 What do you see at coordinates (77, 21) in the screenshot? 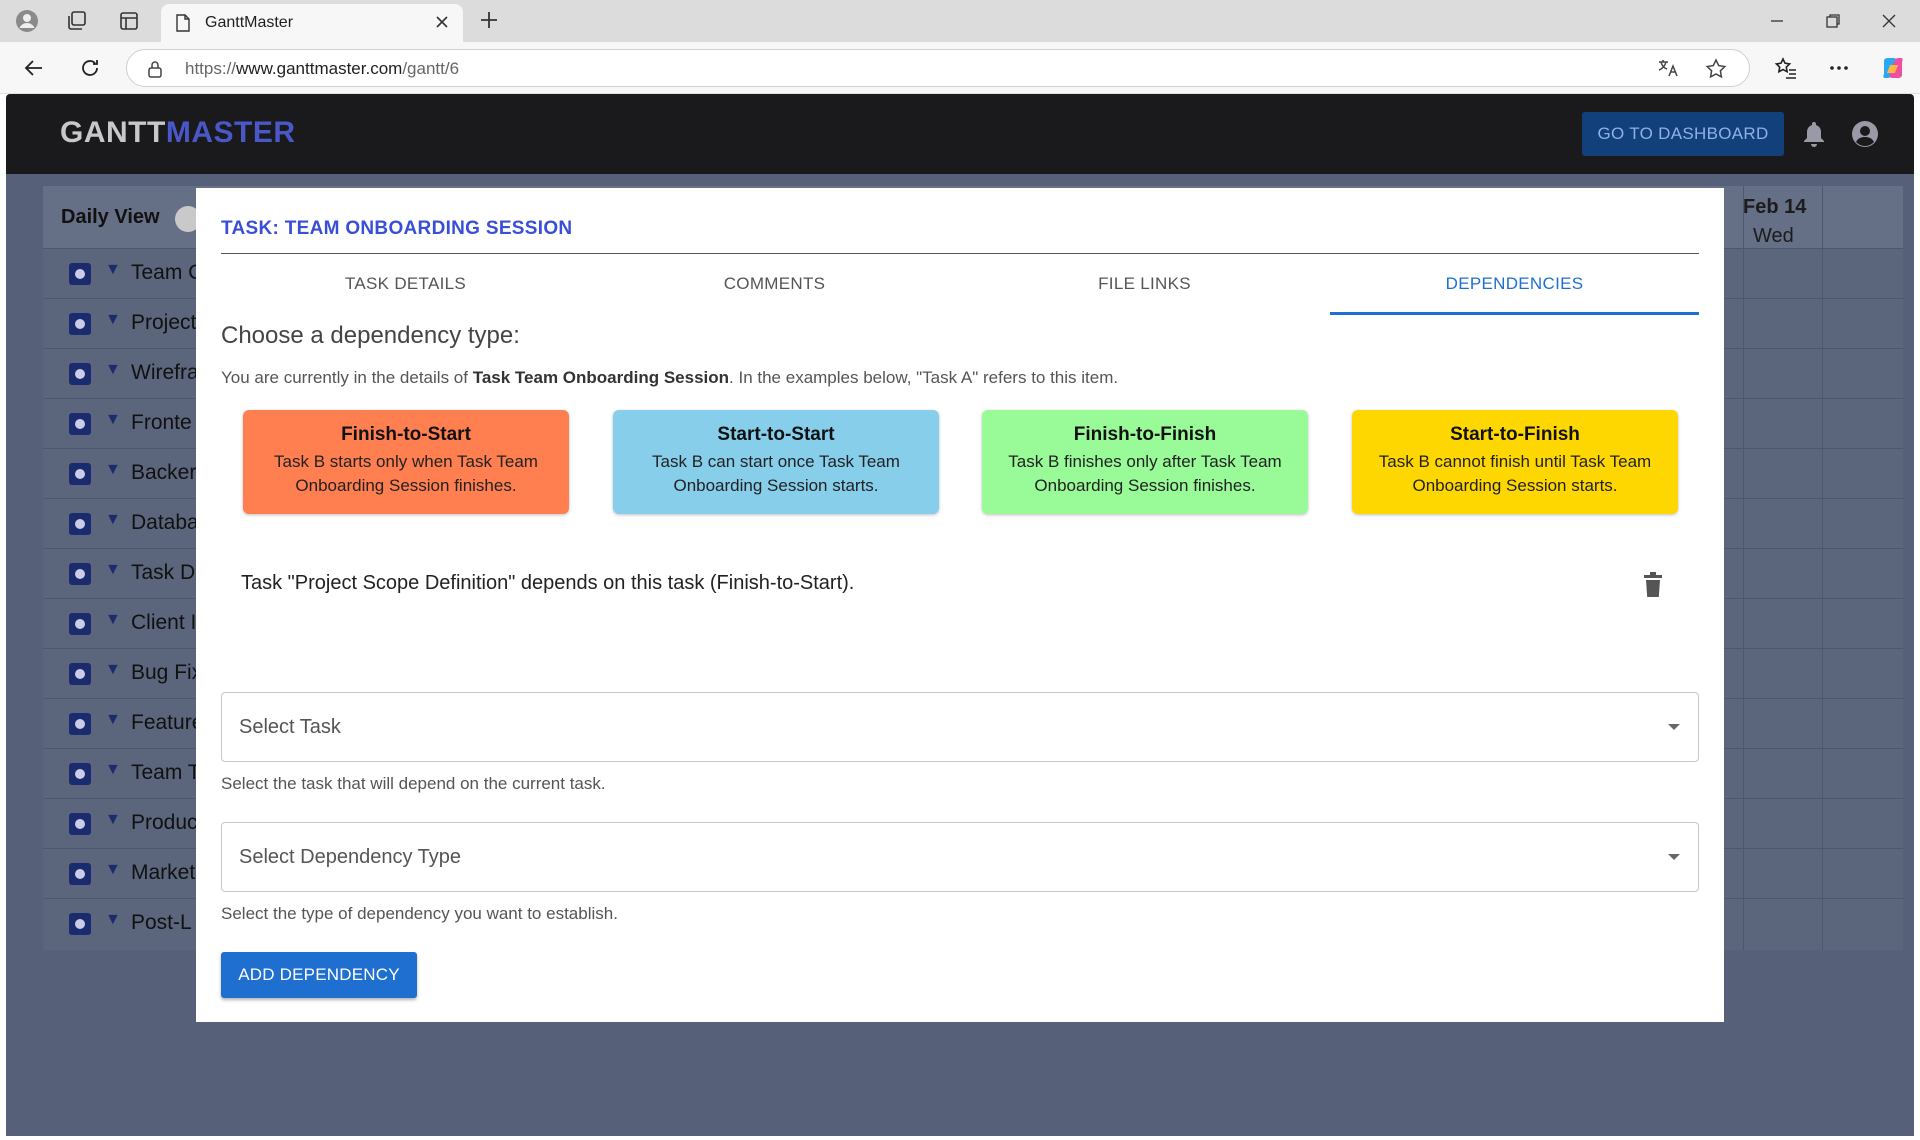
I see `collections-icon` at bounding box center [77, 21].